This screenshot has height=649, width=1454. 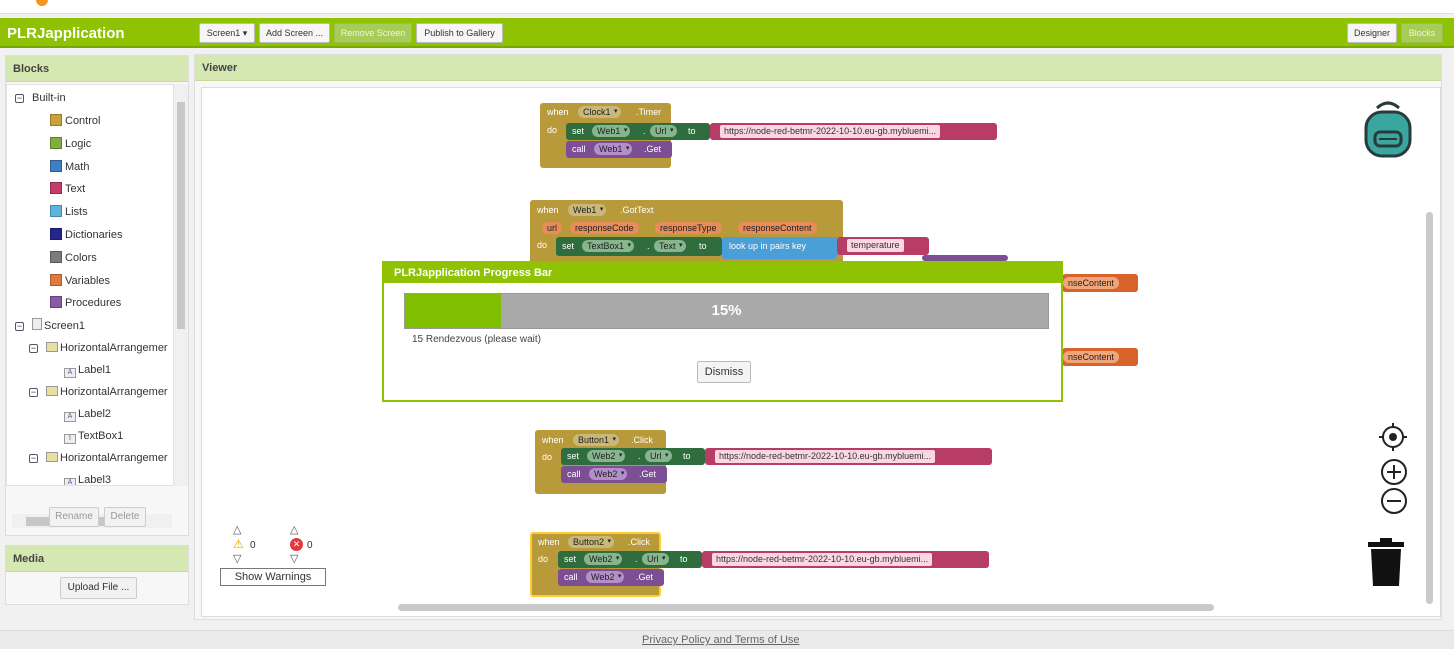 What do you see at coordinates (875, 245) in the screenshot?
I see `temperature-string: temperature` at bounding box center [875, 245].